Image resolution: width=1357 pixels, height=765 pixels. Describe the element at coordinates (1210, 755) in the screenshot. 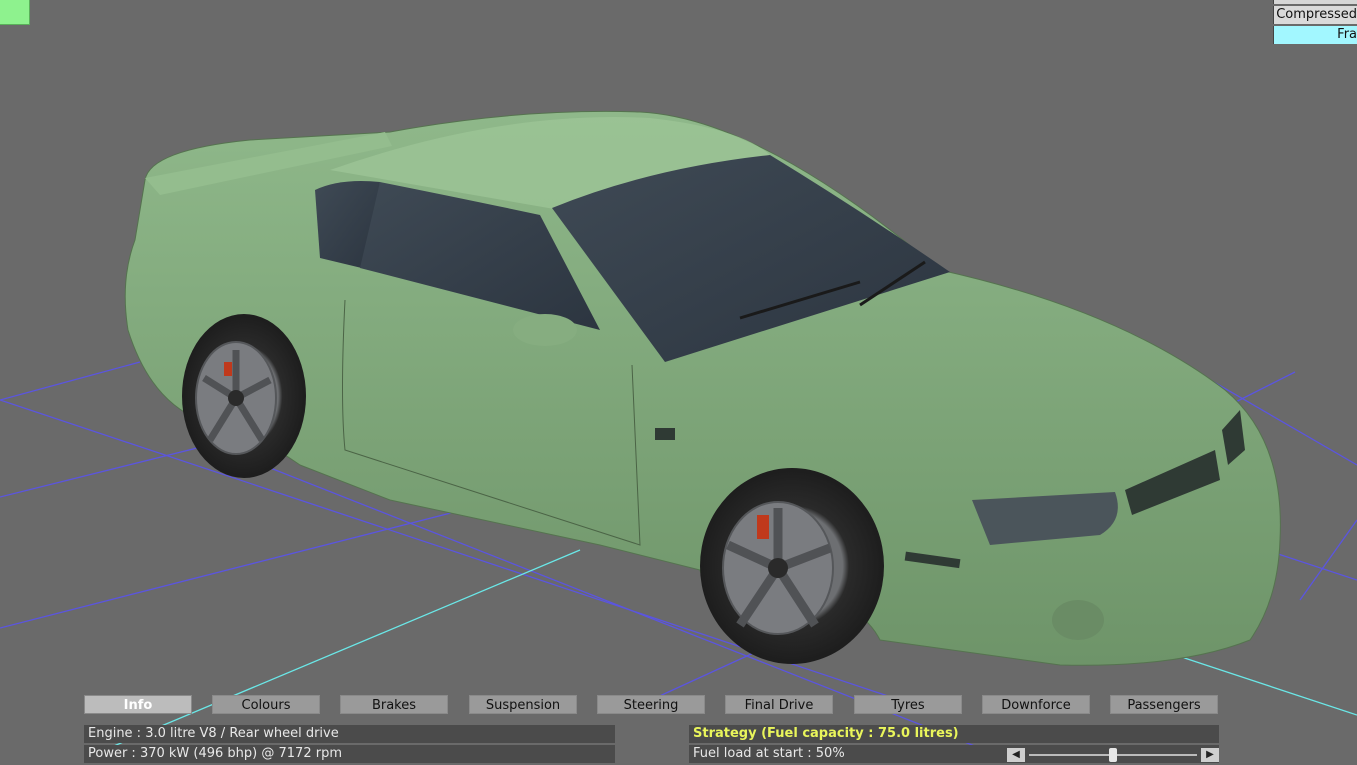

I see `arrow-right-icon: ▶` at that location.